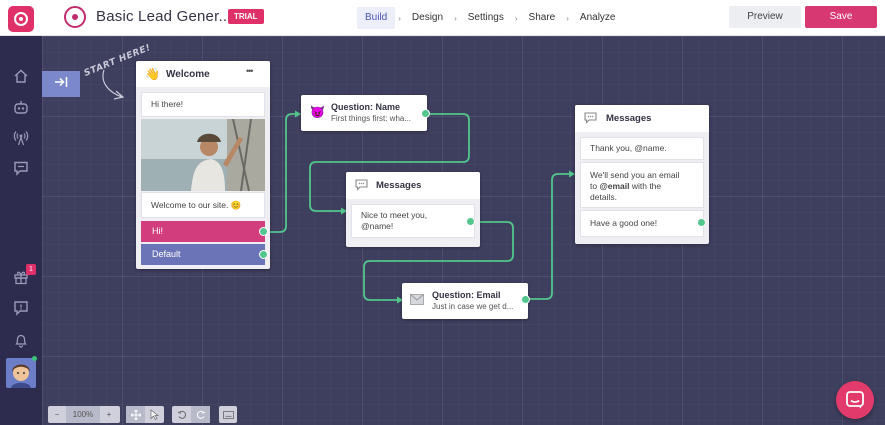 This screenshot has height=425, width=885. What do you see at coordinates (841, 17) in the screenshot?
I see `save-button: Save` at bounding box center [841, 17].